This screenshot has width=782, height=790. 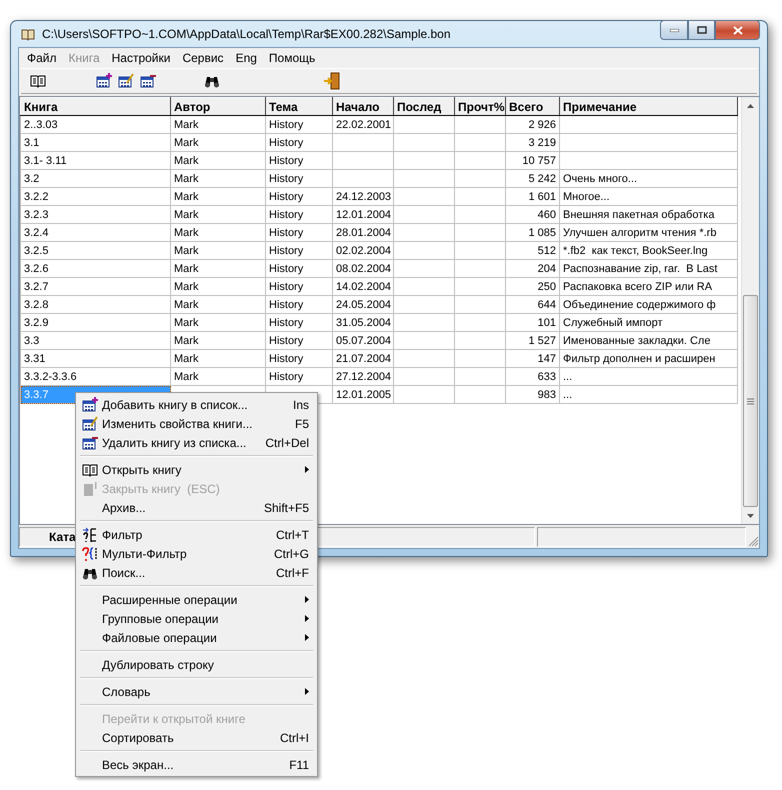 What do you see at coordinates (90, 442) in the screenshot?
I see `delete-book-icon` at bounding box center [90, 442].